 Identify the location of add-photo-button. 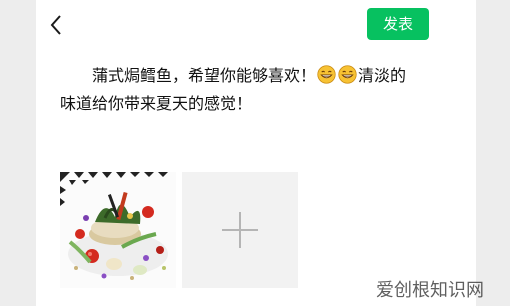
(240, 230).